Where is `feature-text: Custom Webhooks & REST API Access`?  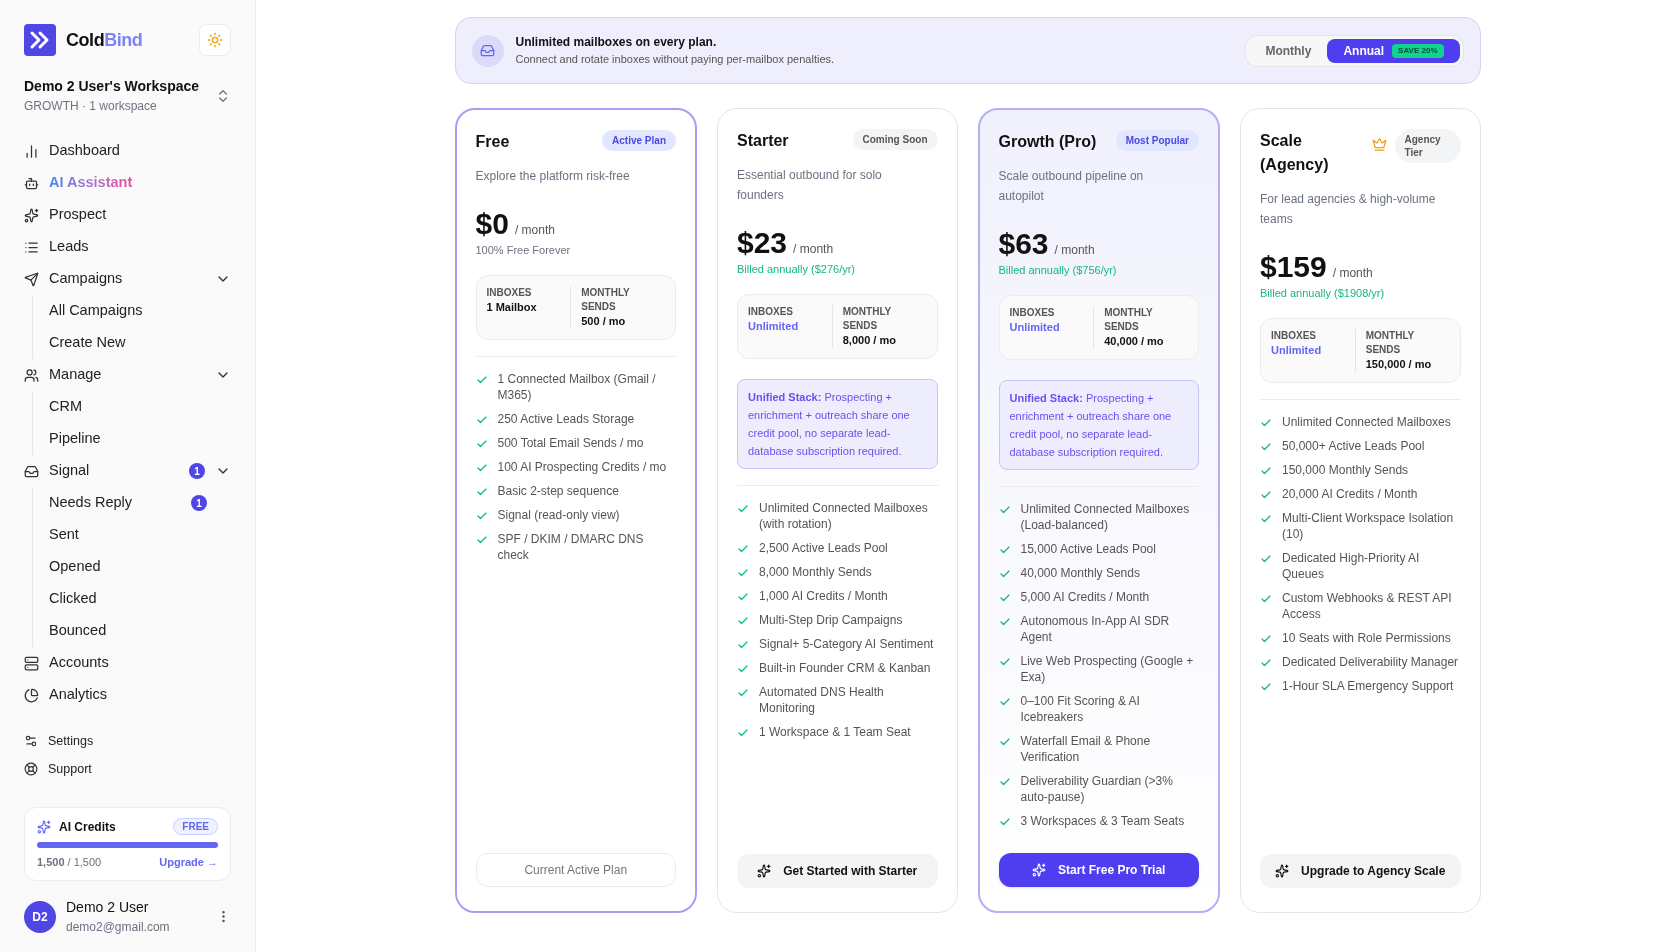
feature-text: Custom Webhooks & REST API Access is located at coordinates (1367, 605).